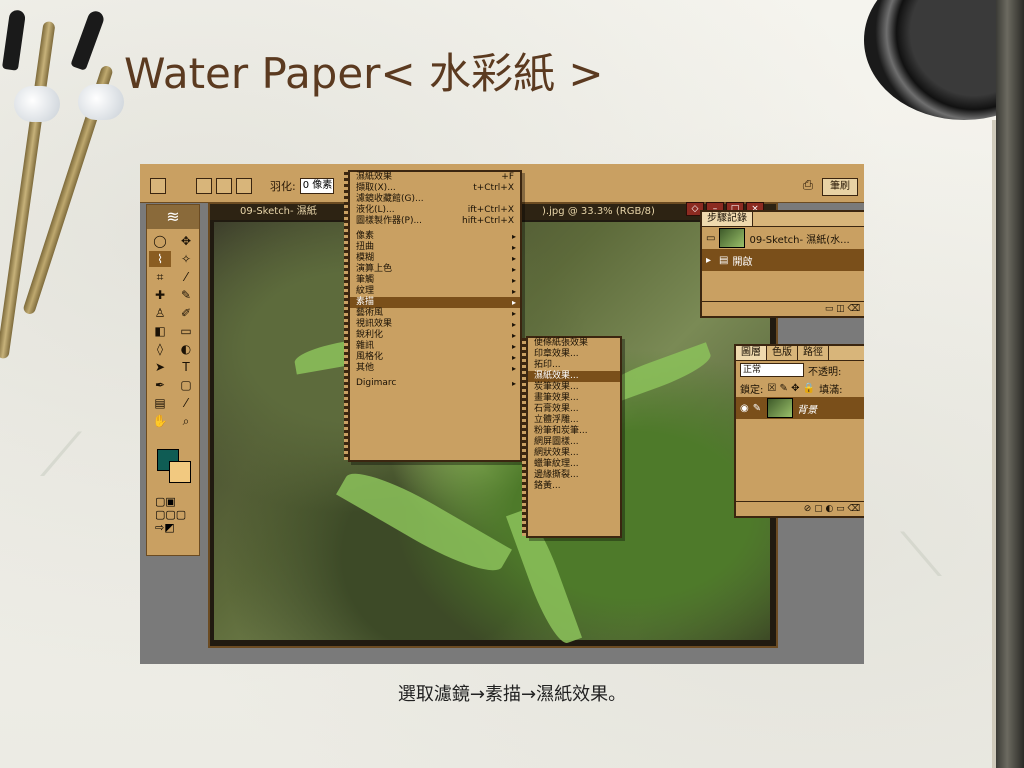  What do you see at coordinates (808, 186) in the screenshot?
I see `print-icon: ⎙` at bounding box center [808, 186].